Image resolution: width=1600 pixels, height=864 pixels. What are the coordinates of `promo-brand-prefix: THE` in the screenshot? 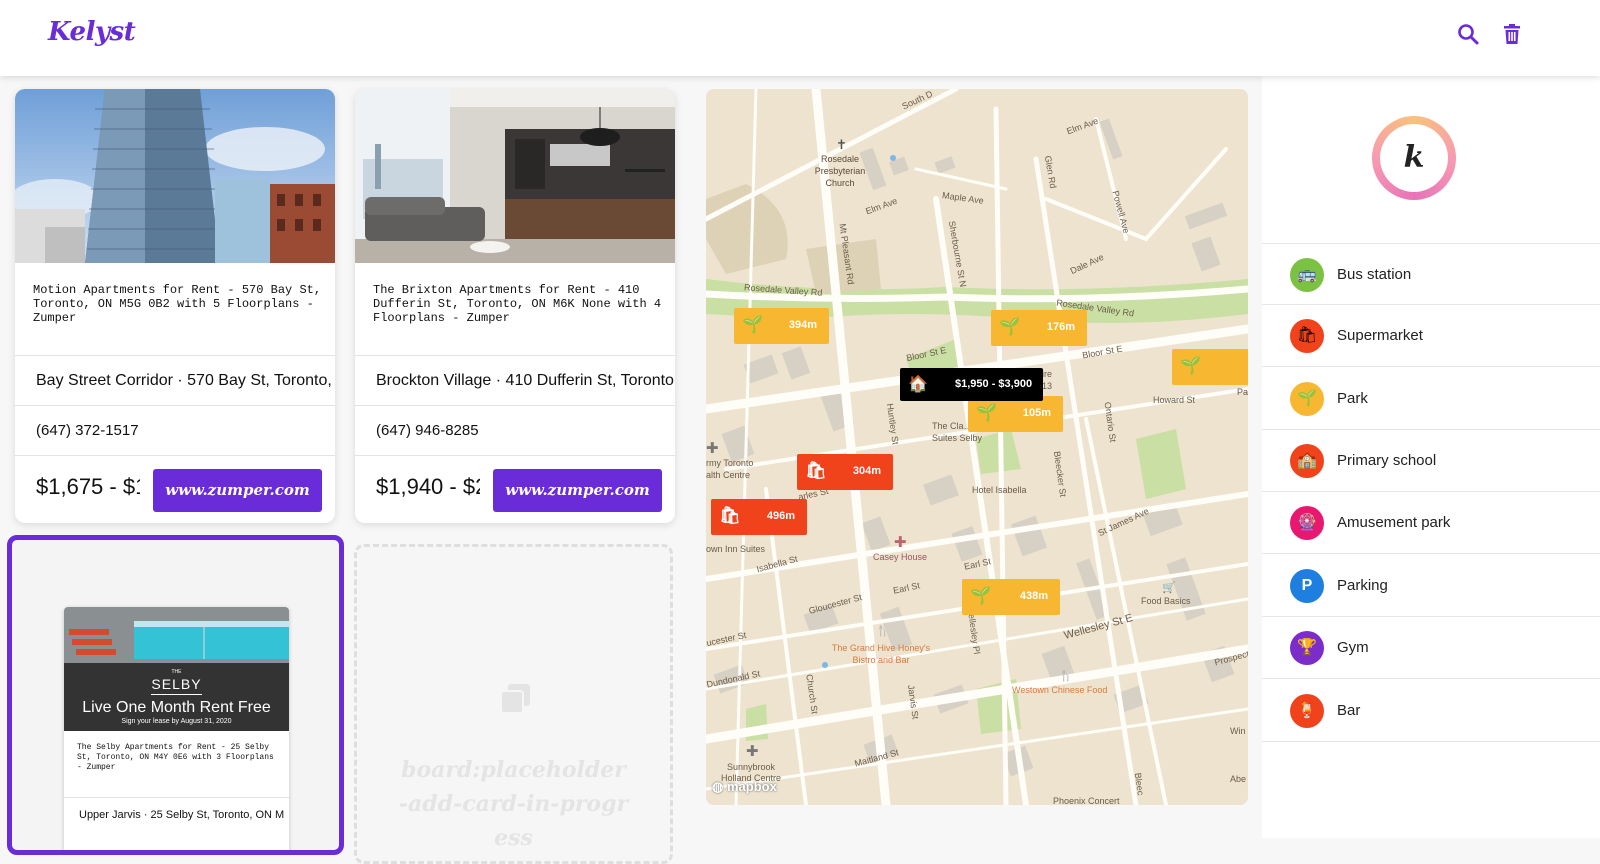 It's located at (176, 672).